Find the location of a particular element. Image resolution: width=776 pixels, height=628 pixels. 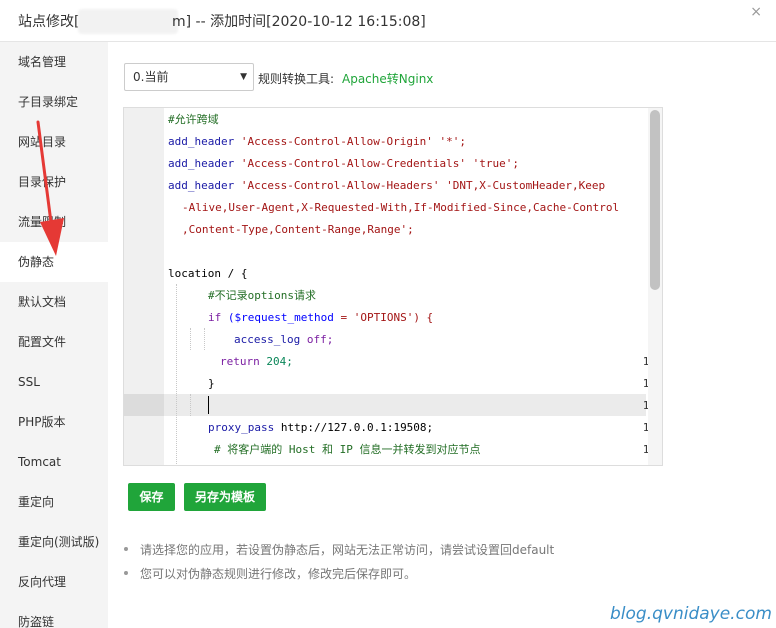

sidebar-item-dir-protect: 目录保护 is located at coordinates (54, 182).